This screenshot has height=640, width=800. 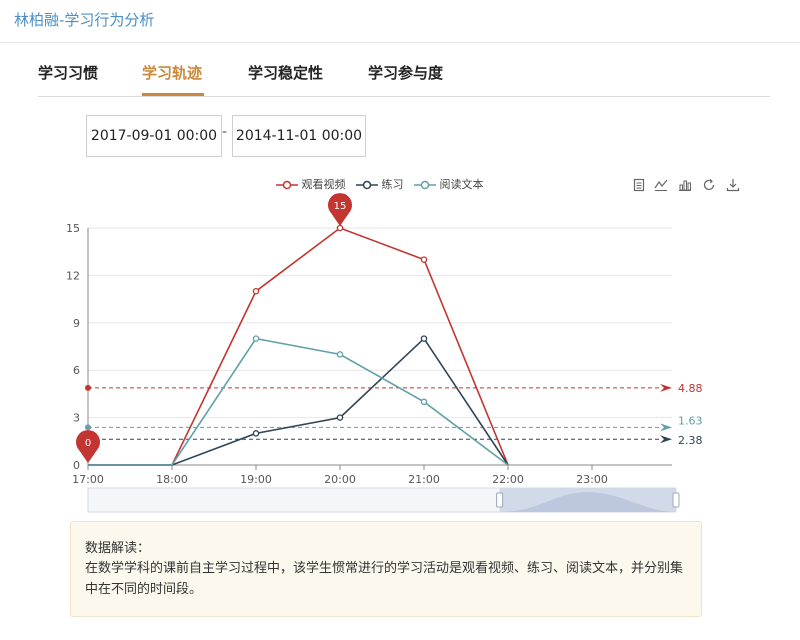 I want to click on x-tick-label: 21:00, so click(x=424, y=479).